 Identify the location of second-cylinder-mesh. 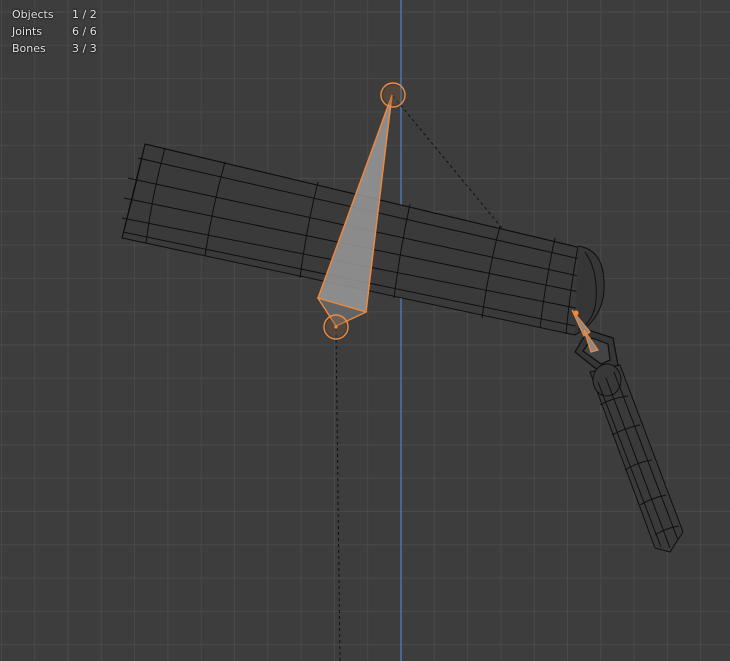
(636, 458).